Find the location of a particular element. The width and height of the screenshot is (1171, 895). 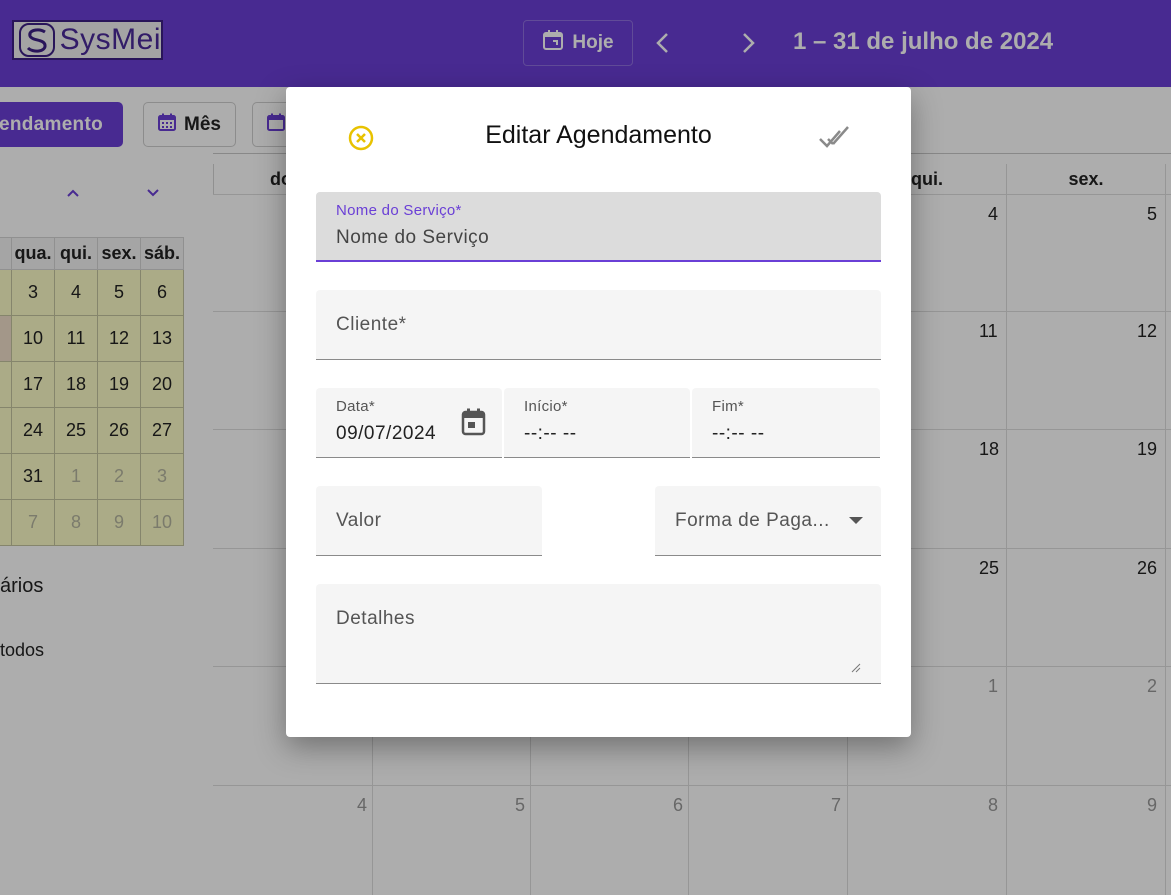

details-placeholder: Detalhes is located at coordinates (375, 618).